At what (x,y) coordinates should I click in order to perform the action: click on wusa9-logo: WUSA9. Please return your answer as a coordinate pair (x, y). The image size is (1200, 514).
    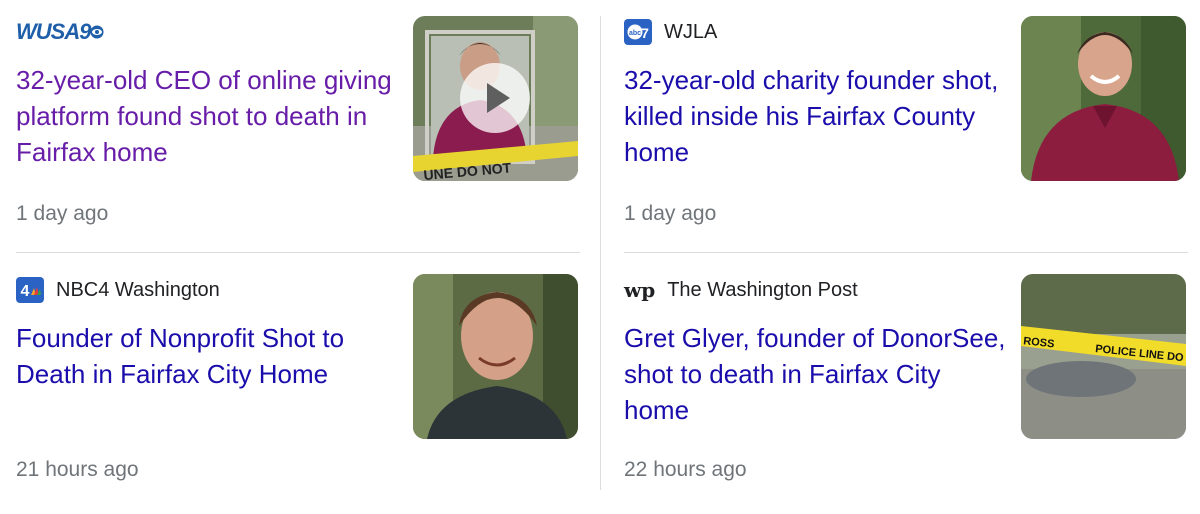
    Looking at the image, I should click on (60, 32).